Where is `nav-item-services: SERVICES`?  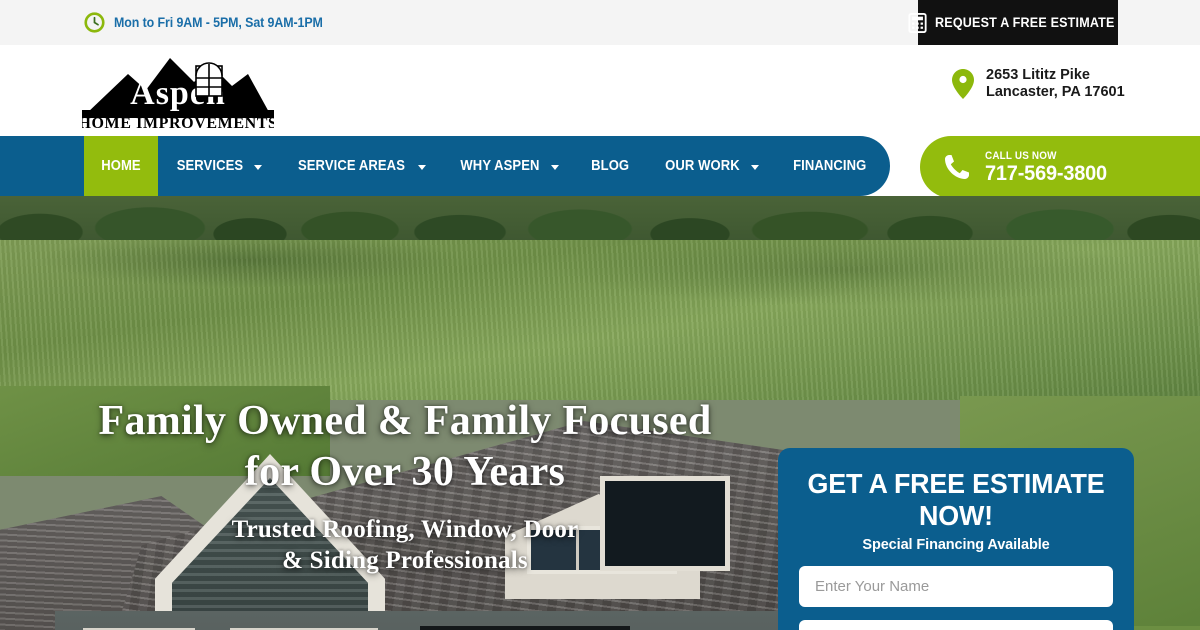
nav-item-services: SERVICES is located at coordinates (217, 166).